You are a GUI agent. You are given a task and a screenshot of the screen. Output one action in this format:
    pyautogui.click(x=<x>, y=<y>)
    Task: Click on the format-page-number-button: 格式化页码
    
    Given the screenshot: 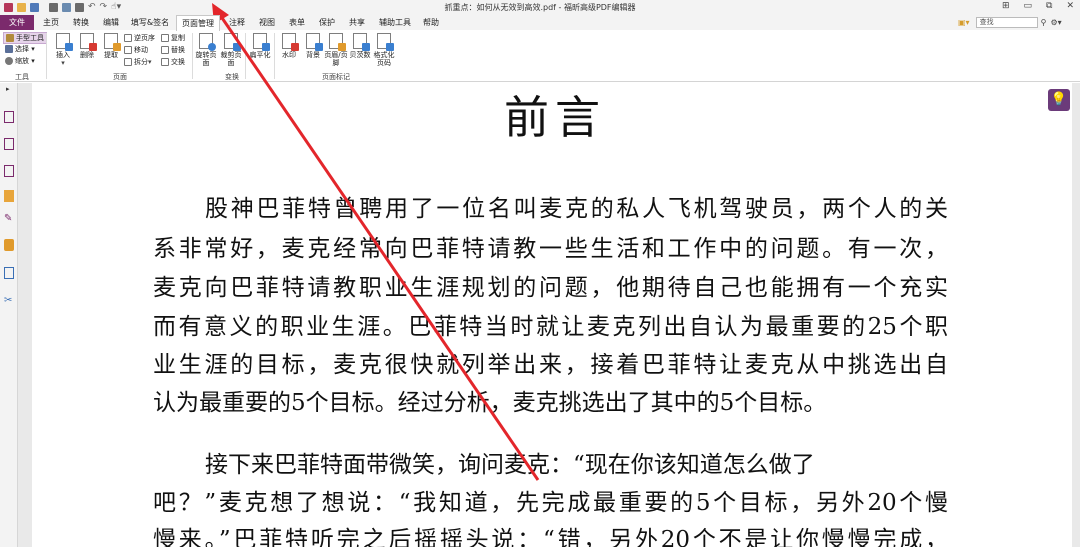 What is the action you would take?
    pyautogui.click(x=384, y=50)
    